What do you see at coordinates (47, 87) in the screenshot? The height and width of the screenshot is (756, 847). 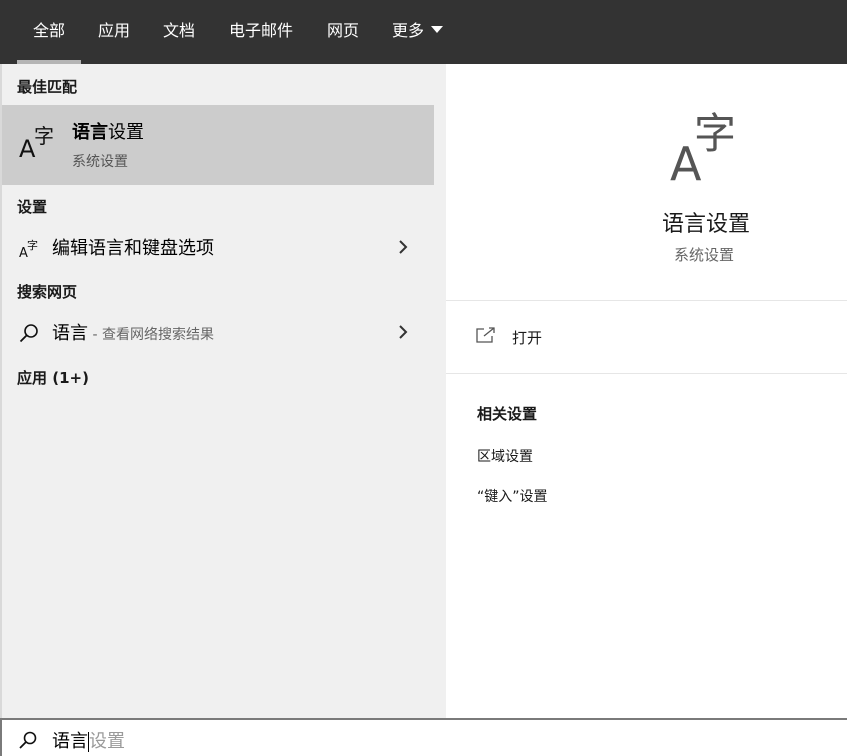 I see `best-match-heading: 最佳匹配` at bounding box center [47, 87].